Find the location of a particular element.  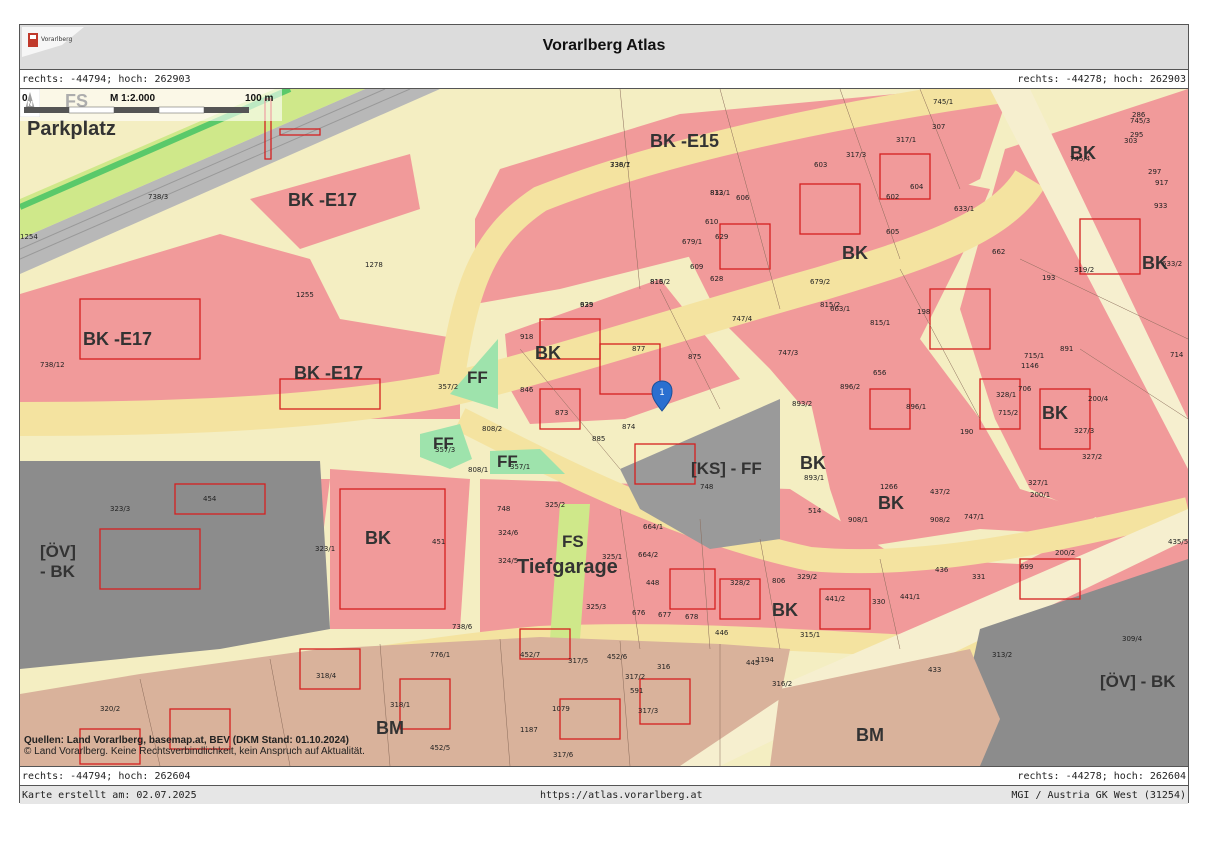

parcel-number: 317/1 is located at coordinates (906, 140).